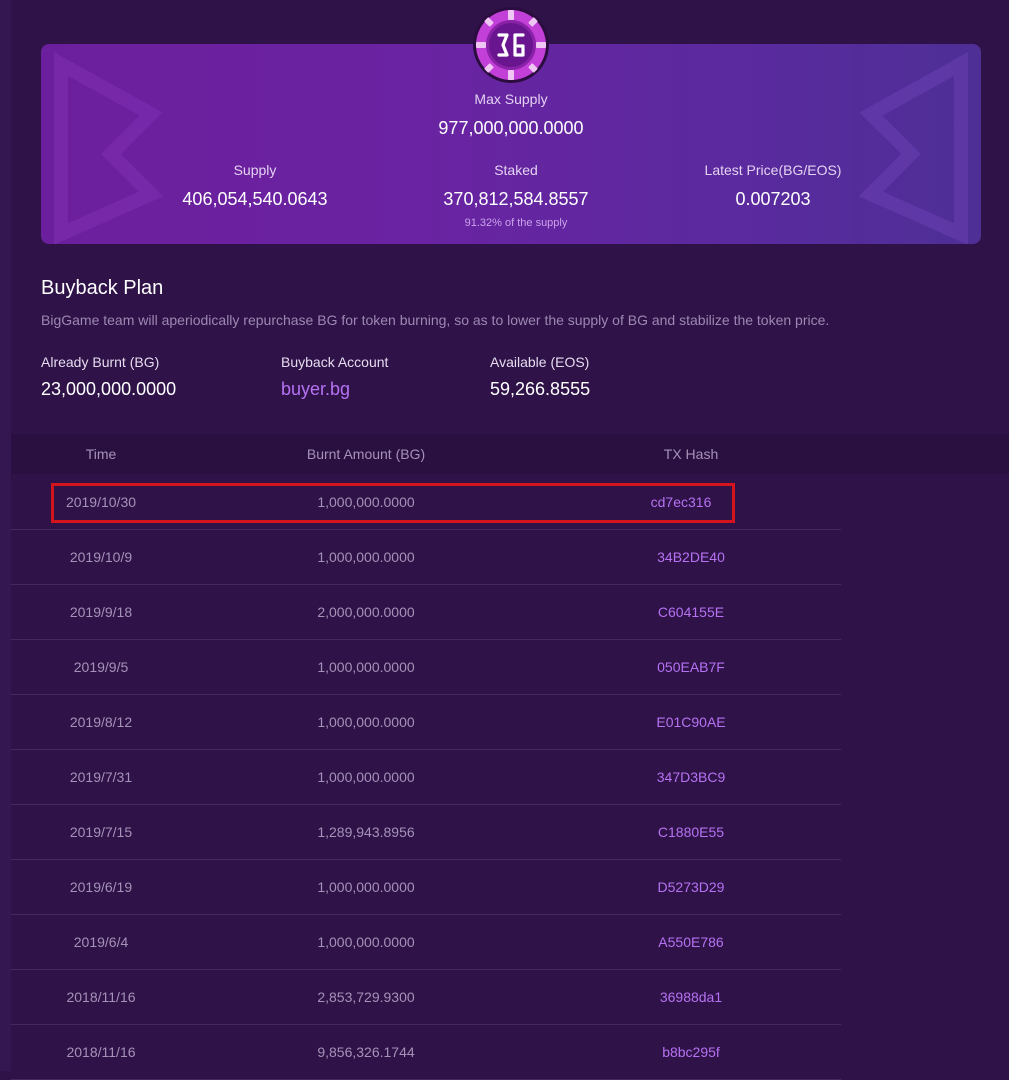  Describe the element at coordinates (510, 454) in the screenshot. I see `burn-history-table-header: Time Burnt Amount (BG) TX Hash` at that location.